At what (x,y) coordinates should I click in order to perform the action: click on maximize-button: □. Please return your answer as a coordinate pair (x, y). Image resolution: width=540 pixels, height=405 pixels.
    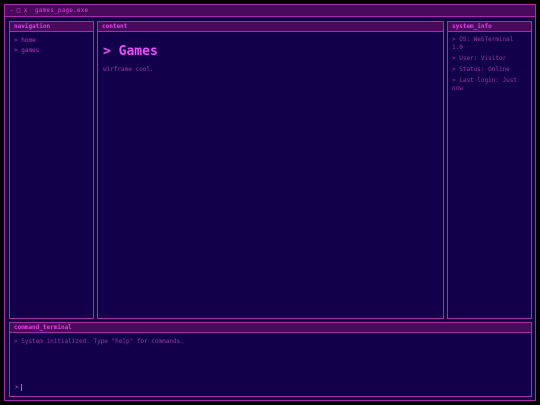
    Looking at the image, I should click on (18, 11).